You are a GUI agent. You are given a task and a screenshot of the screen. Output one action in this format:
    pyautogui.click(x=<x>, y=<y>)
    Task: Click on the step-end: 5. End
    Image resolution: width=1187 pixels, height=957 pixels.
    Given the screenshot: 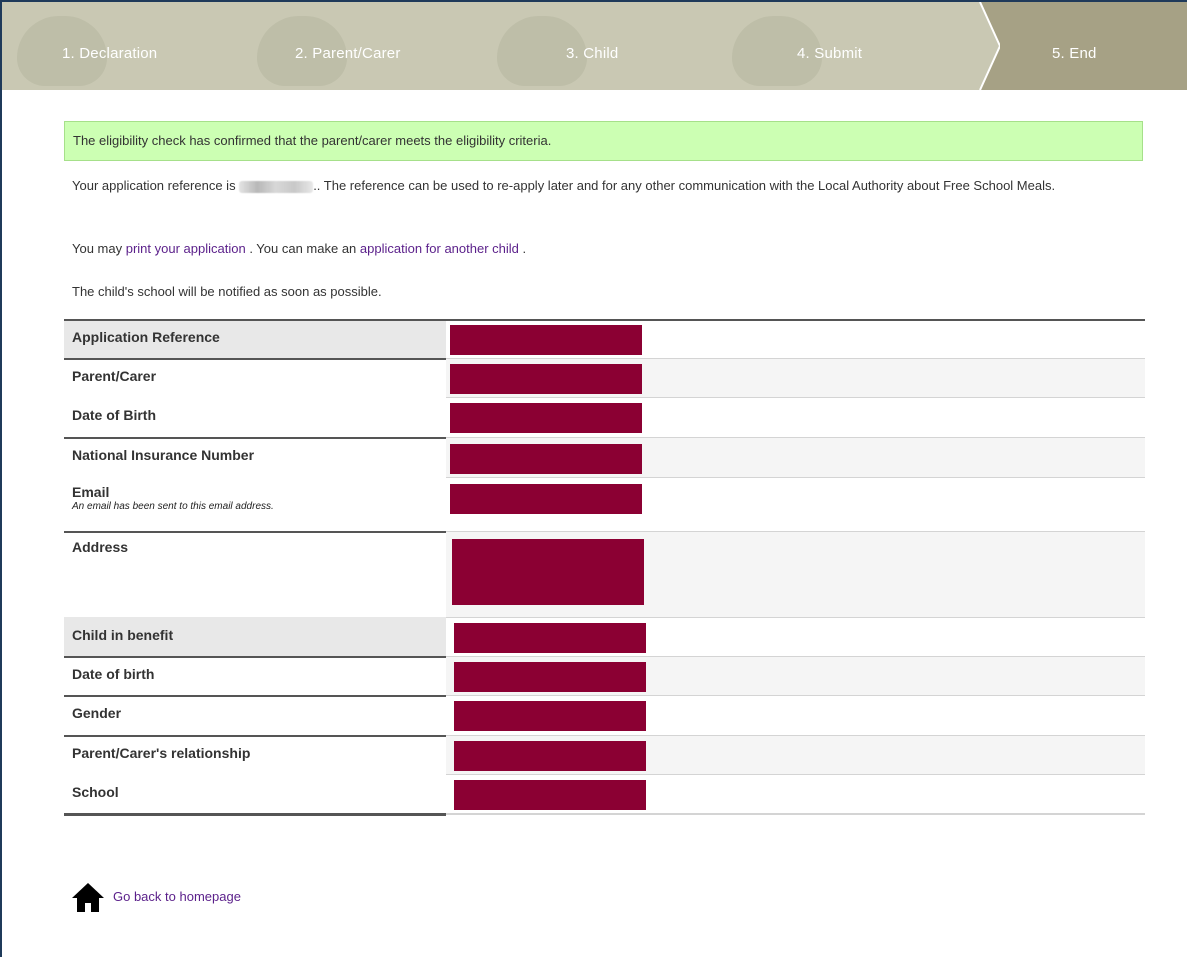 What is the action you would take?
    pyautogui.click(x=1074, y=53)
    